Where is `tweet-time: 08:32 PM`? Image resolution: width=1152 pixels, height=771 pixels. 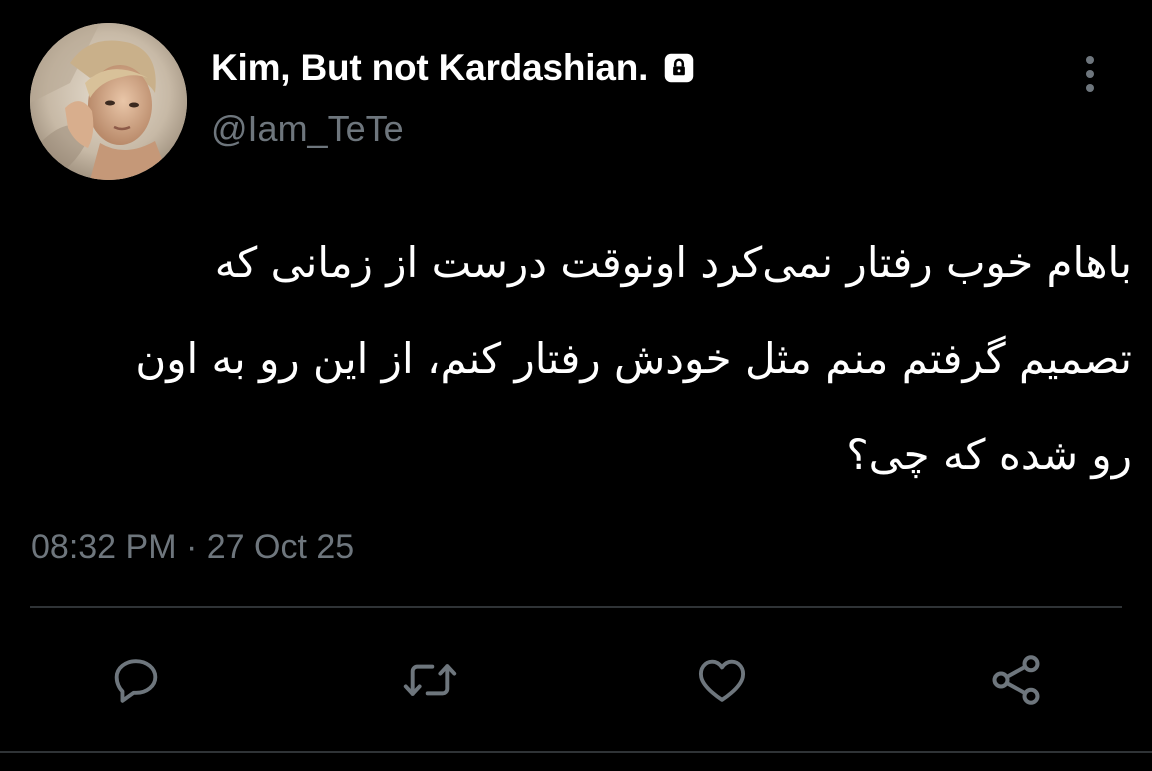
tweet-time: 08:32 PM is located at coordinates (104, 547).